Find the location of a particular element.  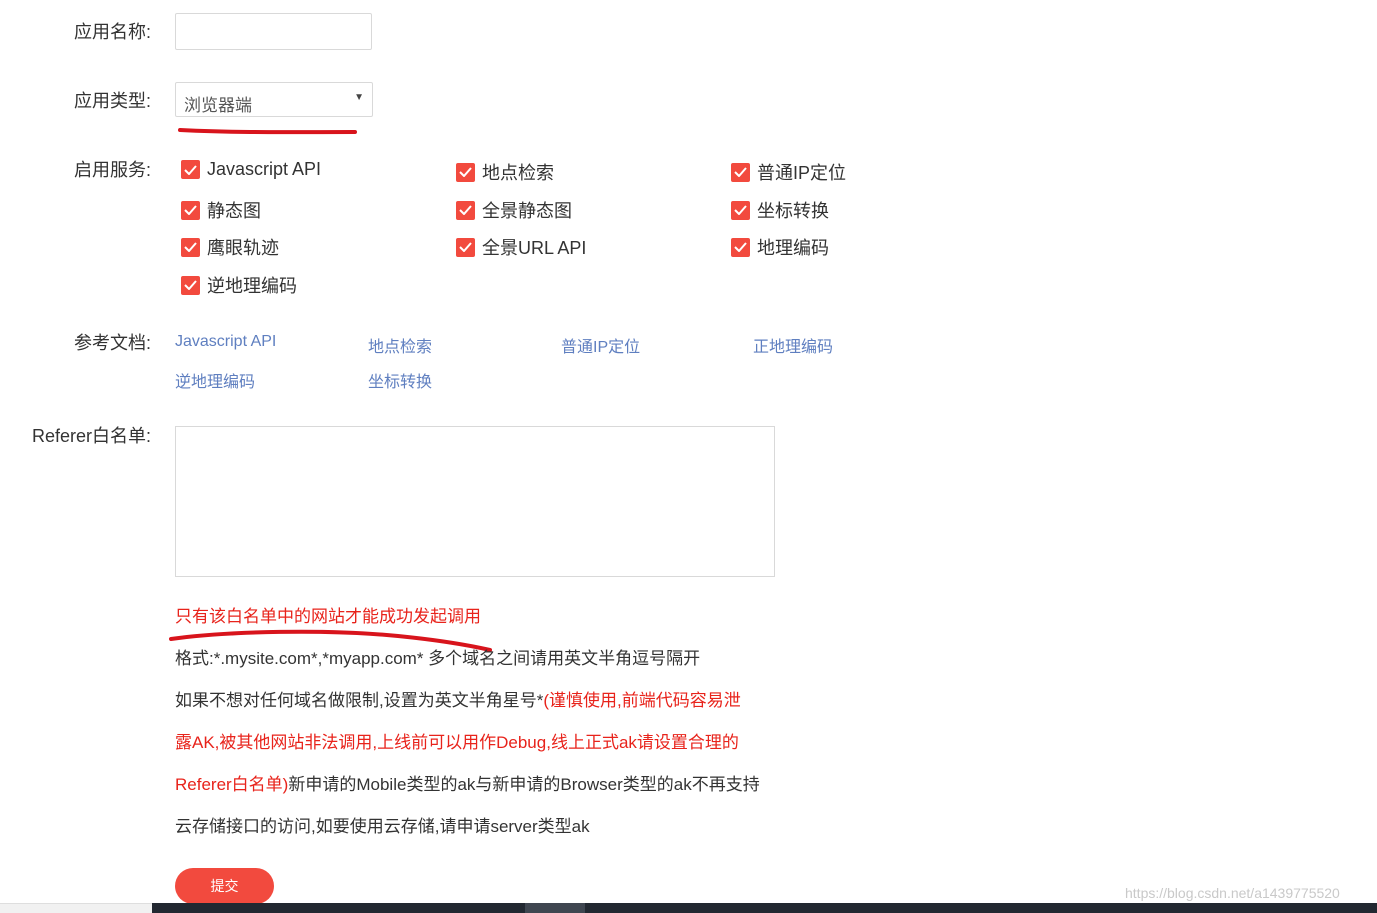

service-label: 静态图 is located at coordinates (234, 211).